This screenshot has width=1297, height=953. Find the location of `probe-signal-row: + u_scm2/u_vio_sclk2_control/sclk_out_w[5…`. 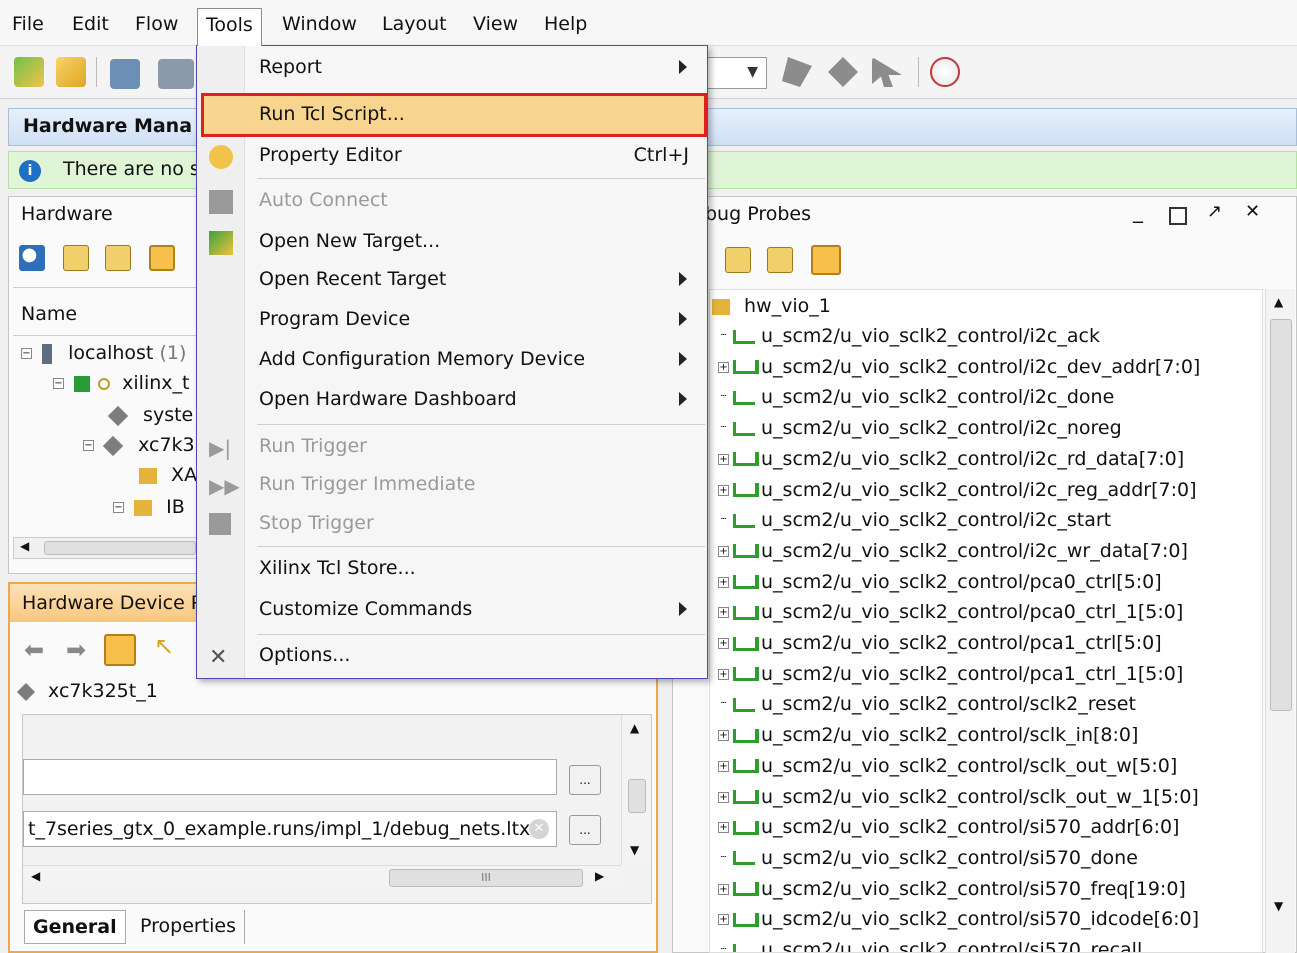

probe-signal-row: + u_scm2/u_vio_sclk2_control/sclk_out_w[5… is located at coordinates (947, 766).